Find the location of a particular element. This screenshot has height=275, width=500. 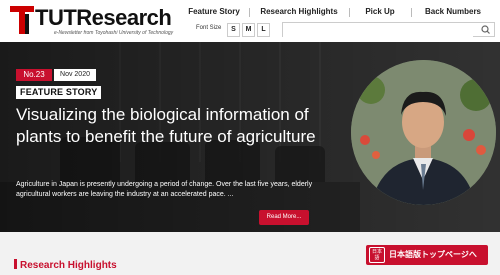

logo-text: TUTResearch is located at coordinates (103, 17).